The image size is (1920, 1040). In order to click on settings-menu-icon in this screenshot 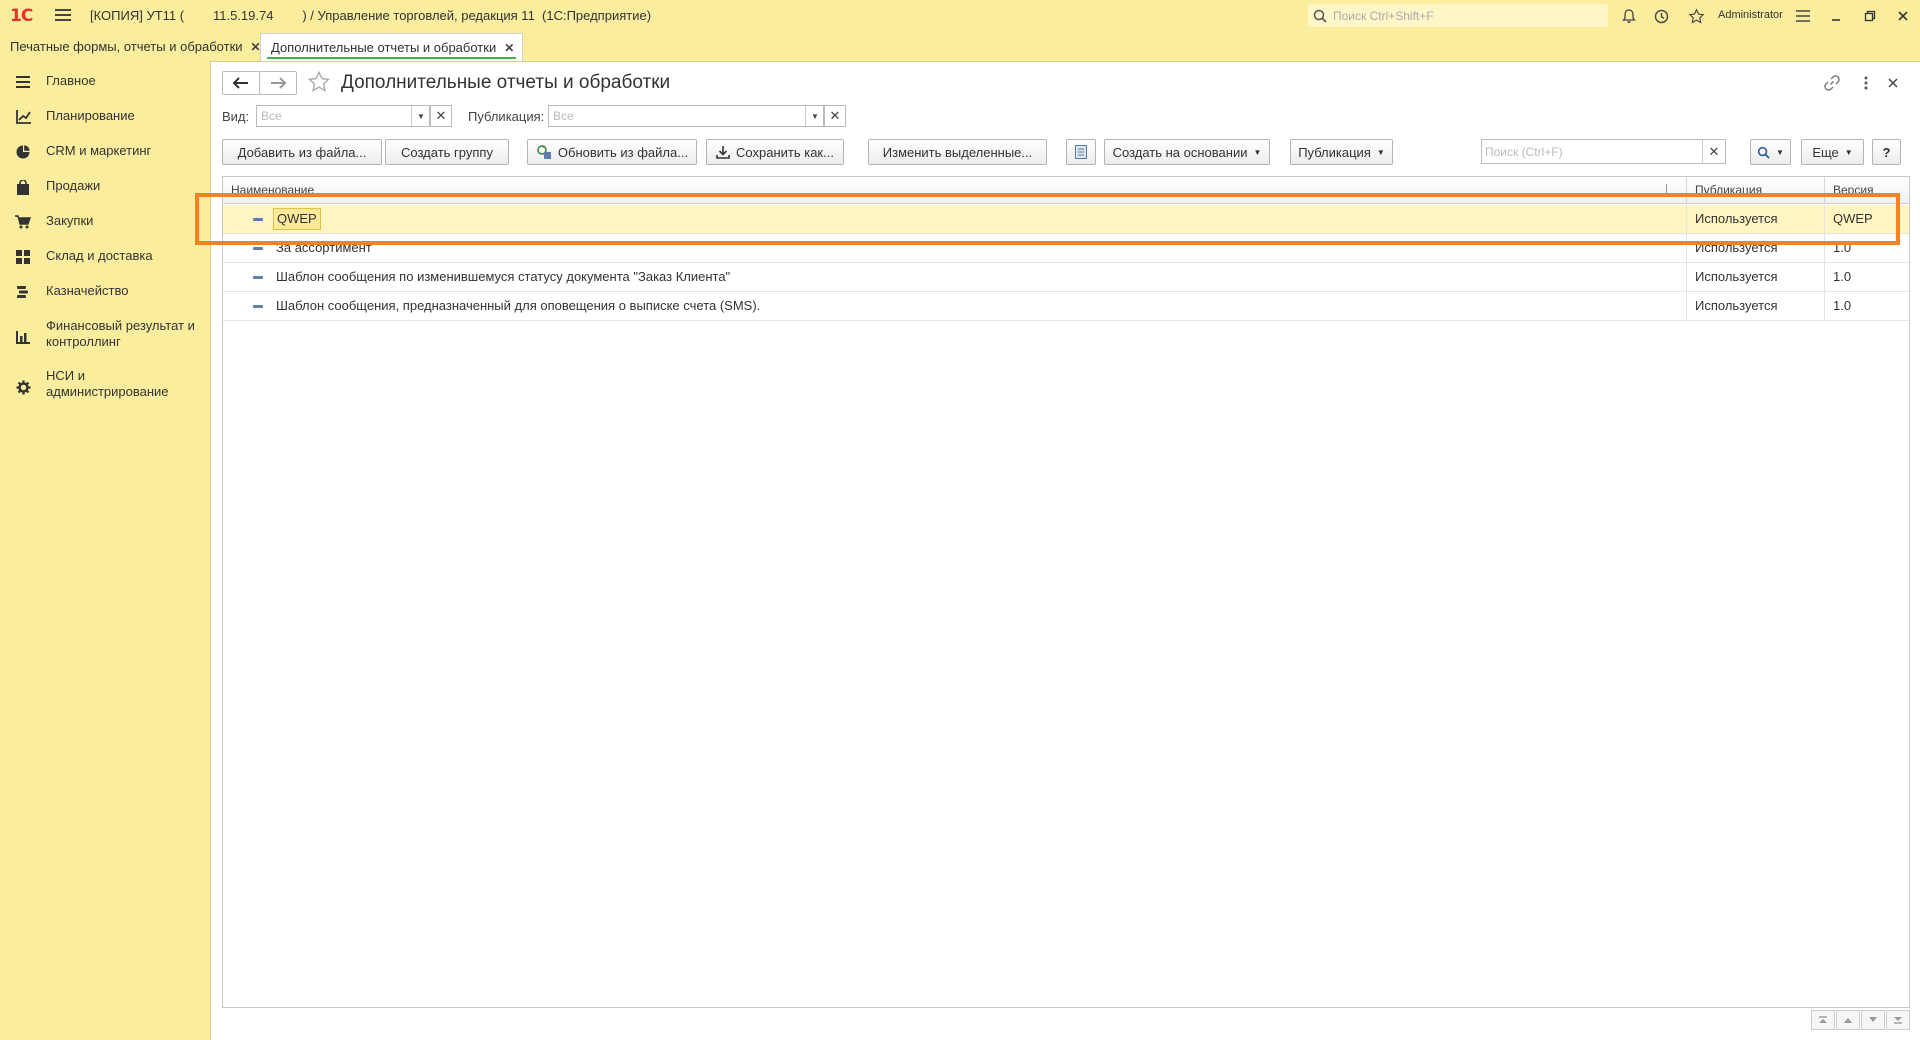, I will do `click(1803, 16)`.